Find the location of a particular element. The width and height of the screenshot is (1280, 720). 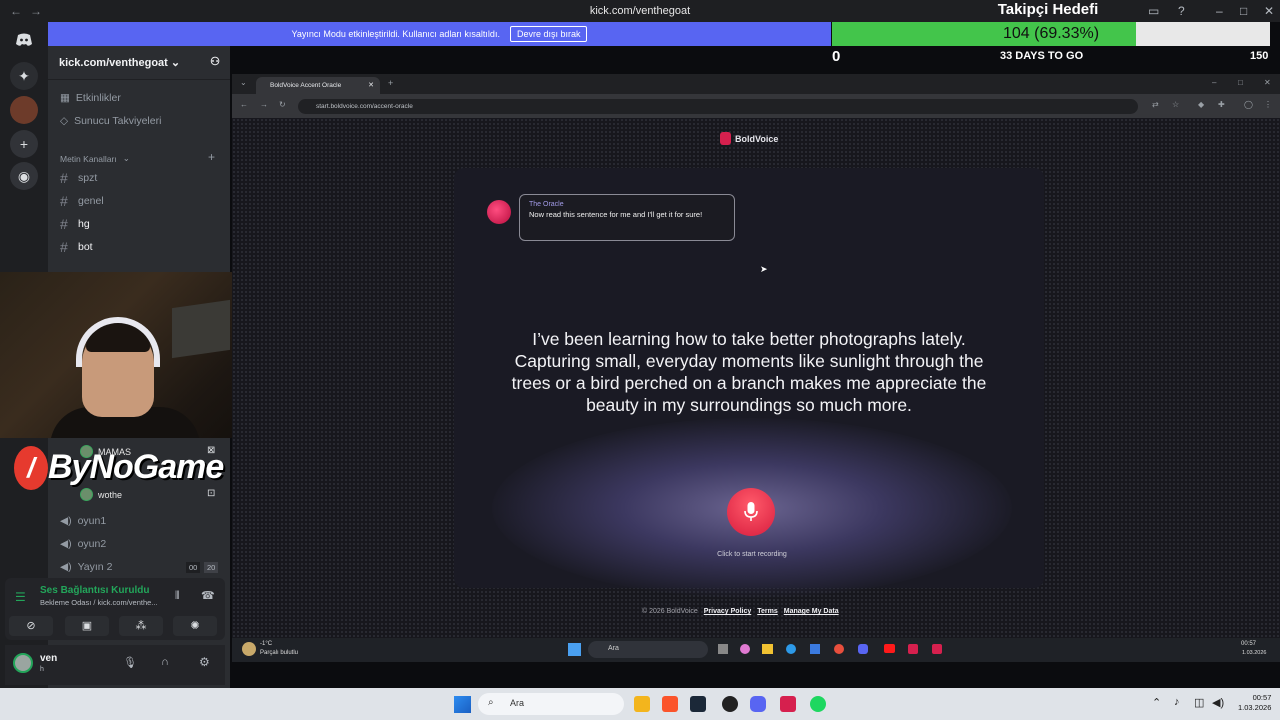

disconnect-icon: ☎ is located at coordinates (208, 595).